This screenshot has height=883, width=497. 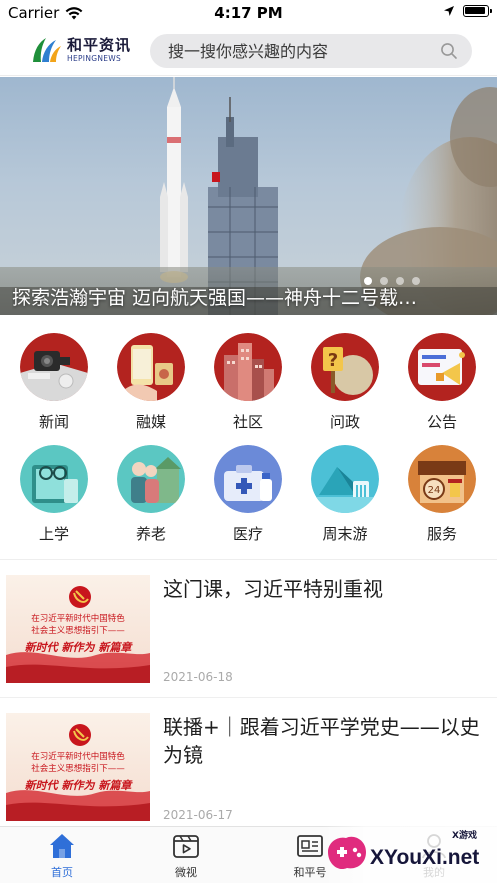 I want to click on section-divider, so click(x=248, y=559).